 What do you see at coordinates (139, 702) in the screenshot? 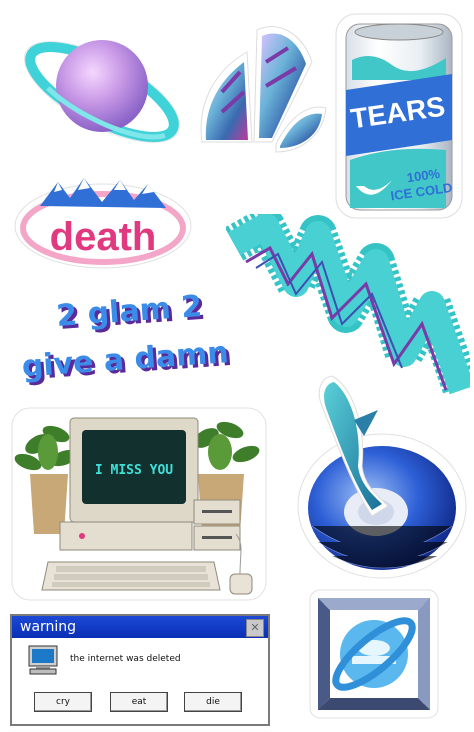
I see `eat-button: eat` at bounding box center [139, 702].